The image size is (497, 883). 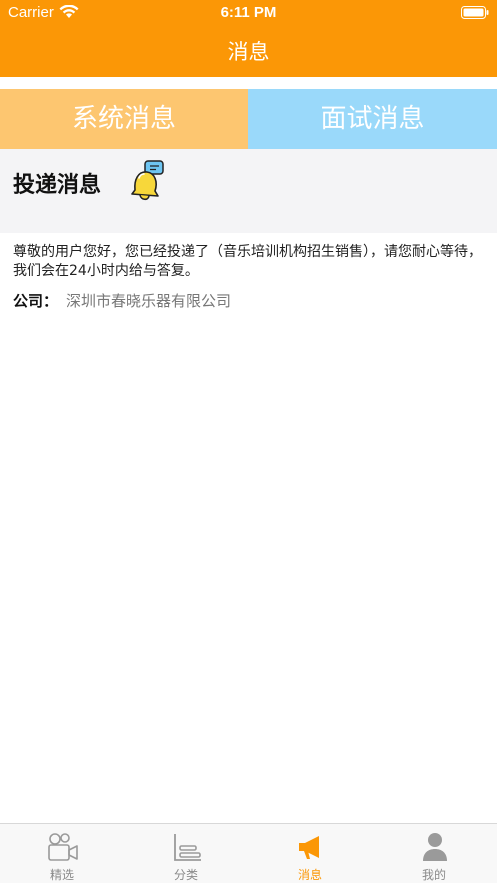 I want to click on tabbar-item-featured: 精选, so click(x=62, y=853).